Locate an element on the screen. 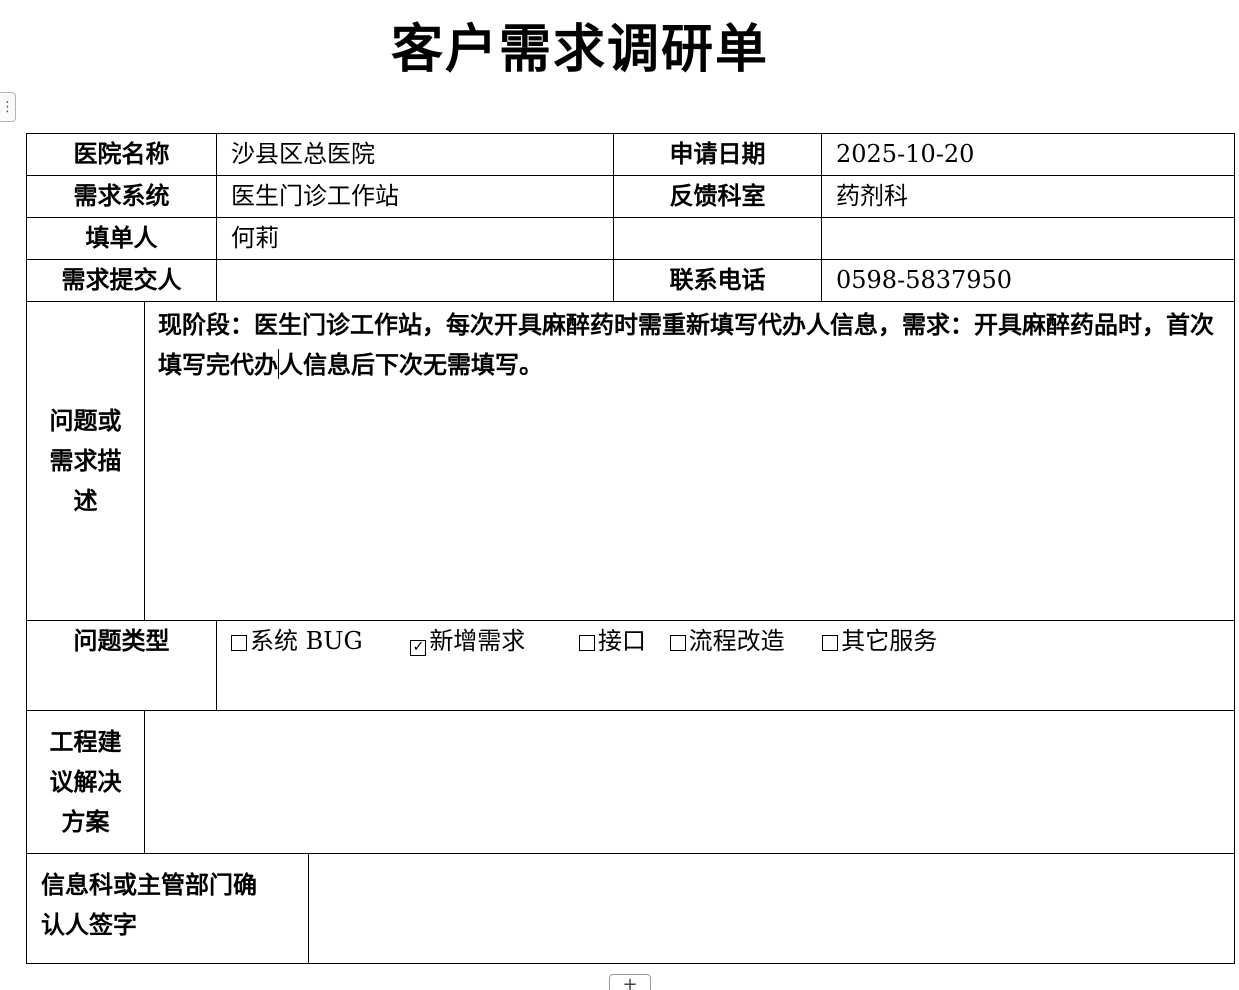  issue-option-bug: 系统 BUG is located at coordinates (297, 641).